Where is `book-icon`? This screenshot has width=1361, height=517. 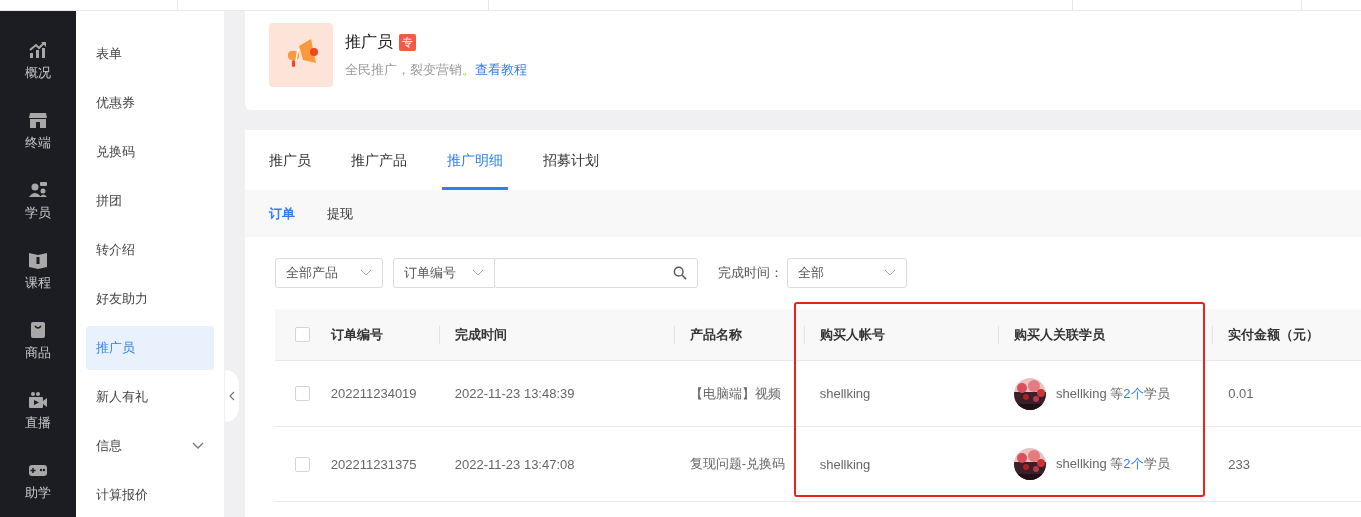 book-icon is located at coordinates (38, 260).